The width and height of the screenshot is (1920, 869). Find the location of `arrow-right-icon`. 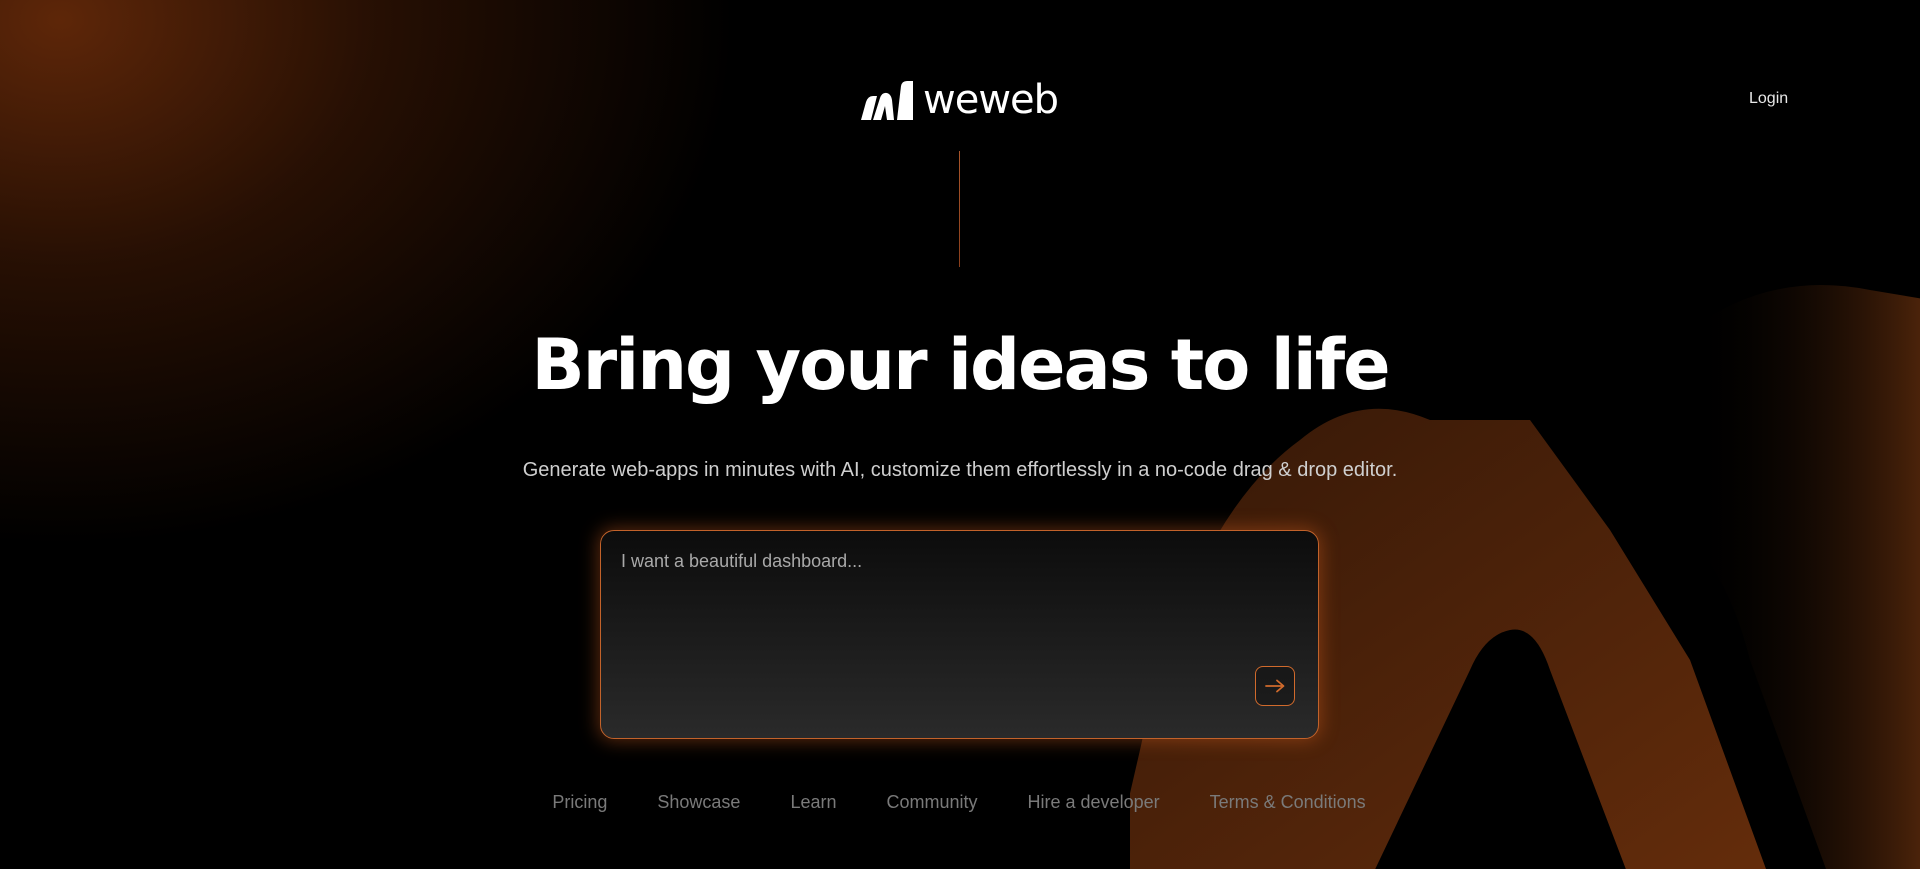

arrow-right-icon is located at coordinates (1275, 686).